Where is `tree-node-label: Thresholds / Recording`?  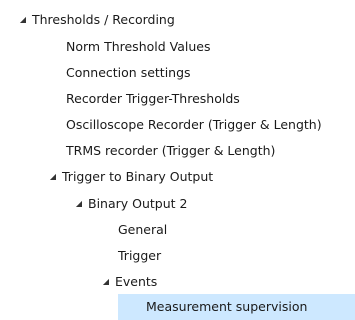 tree-node-label: Thresholds / Recording is located at coordinates (103, 19).